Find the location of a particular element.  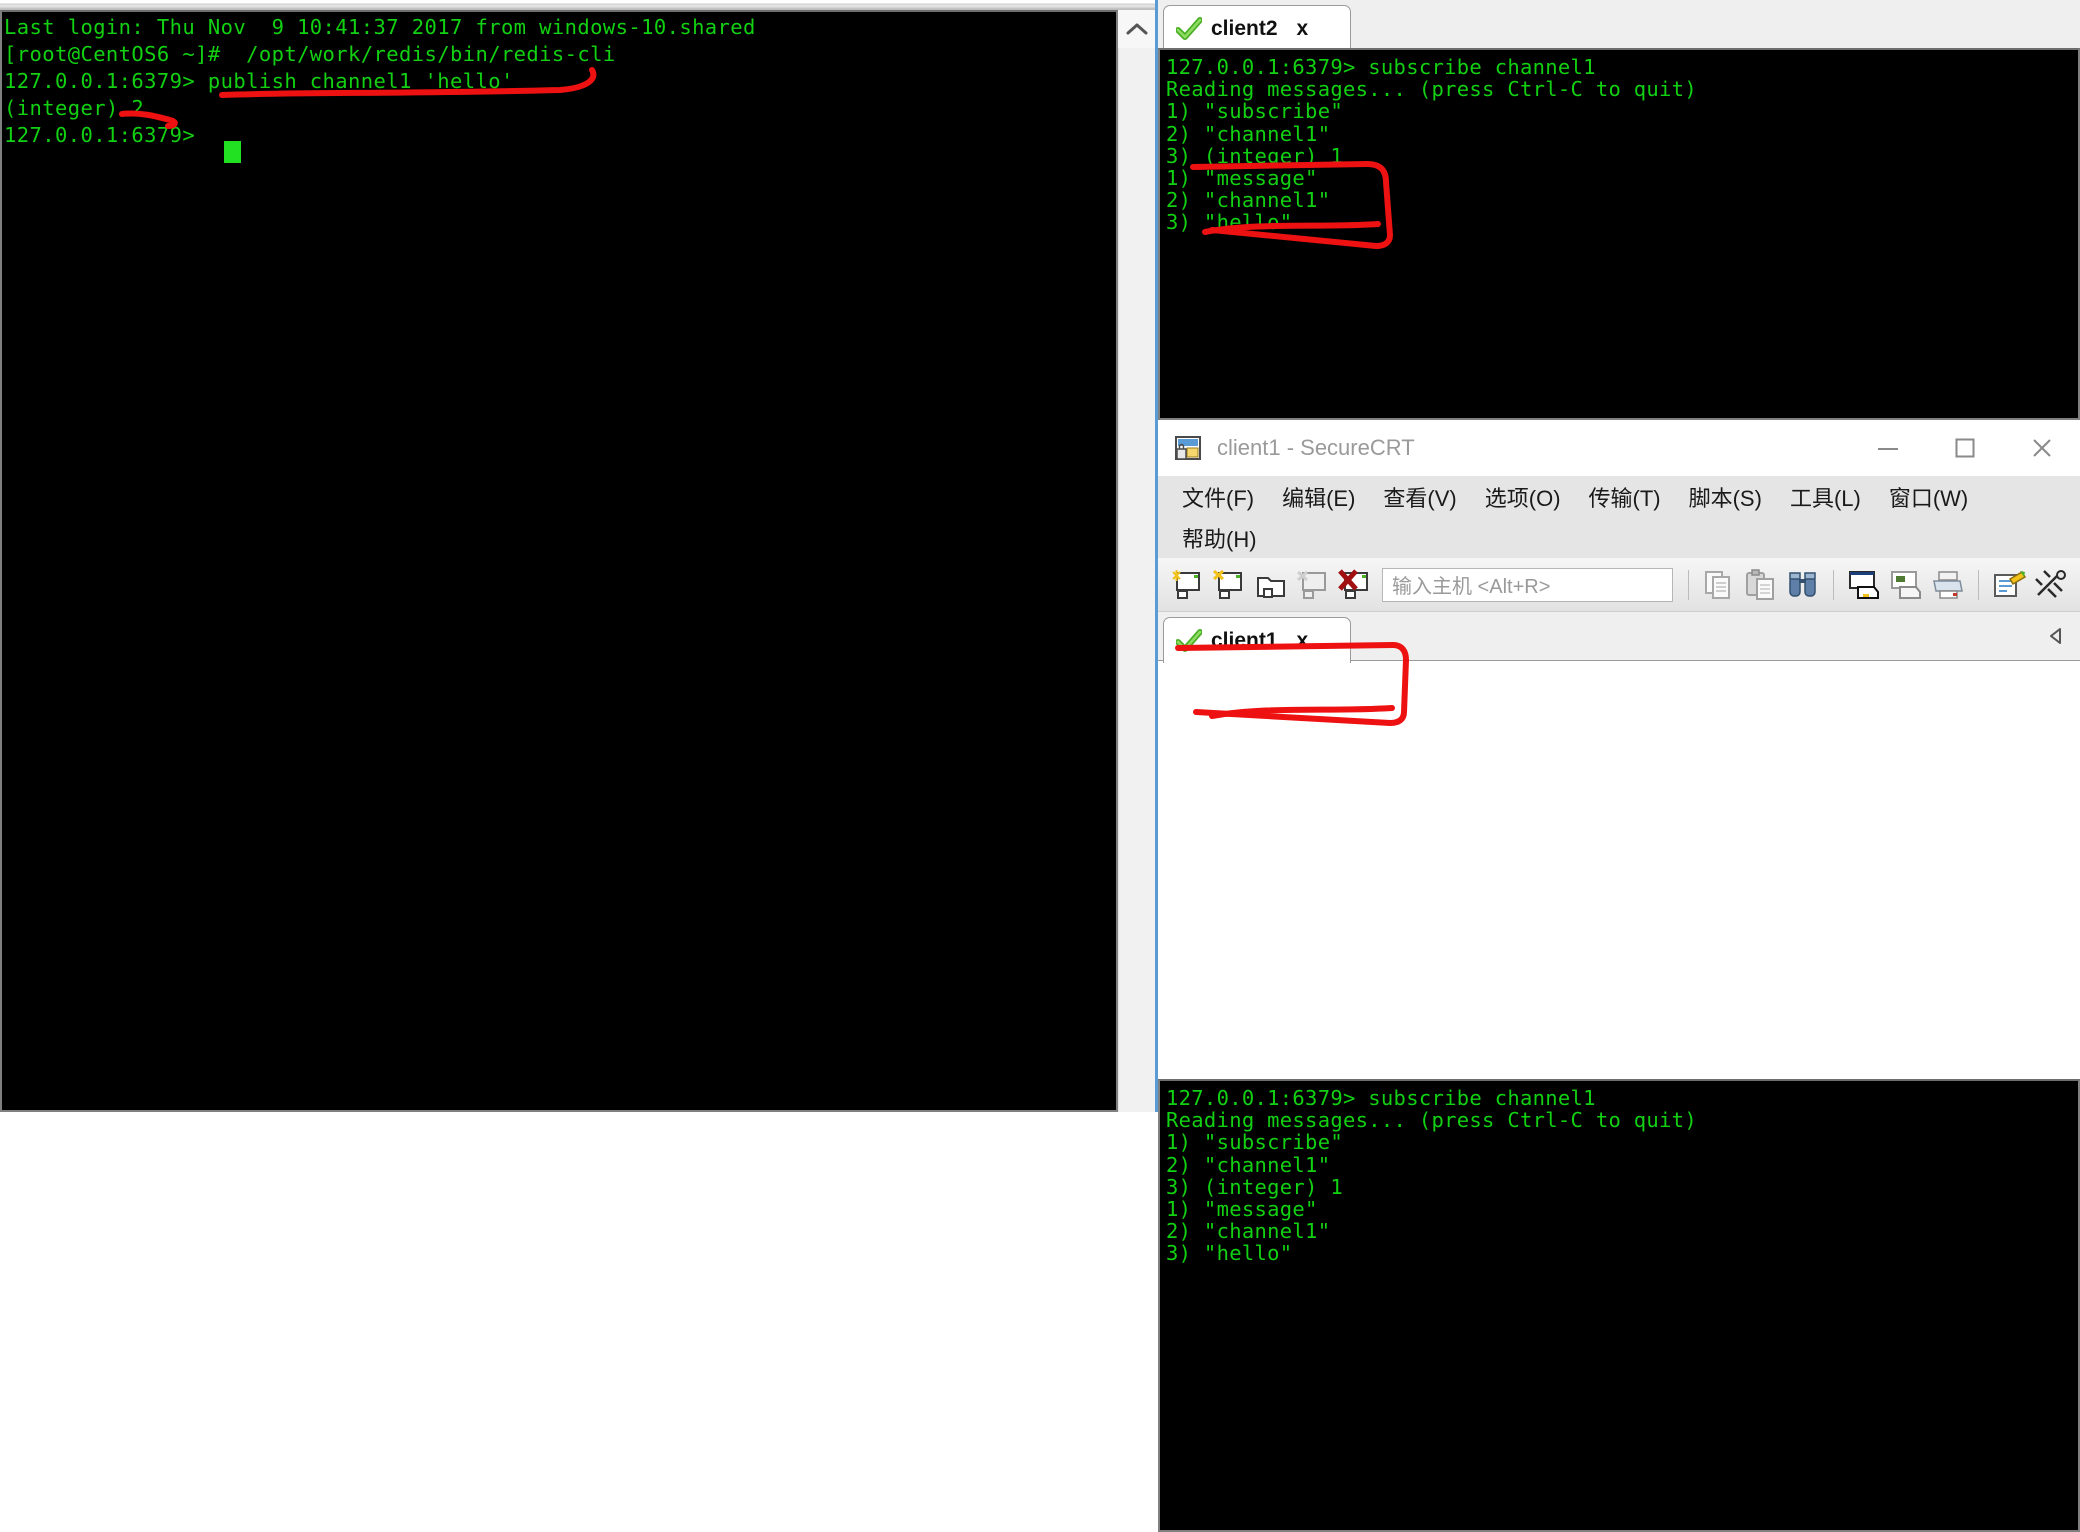

menu-item-window: 窗口(W) is located at coordinates (1928, 496).